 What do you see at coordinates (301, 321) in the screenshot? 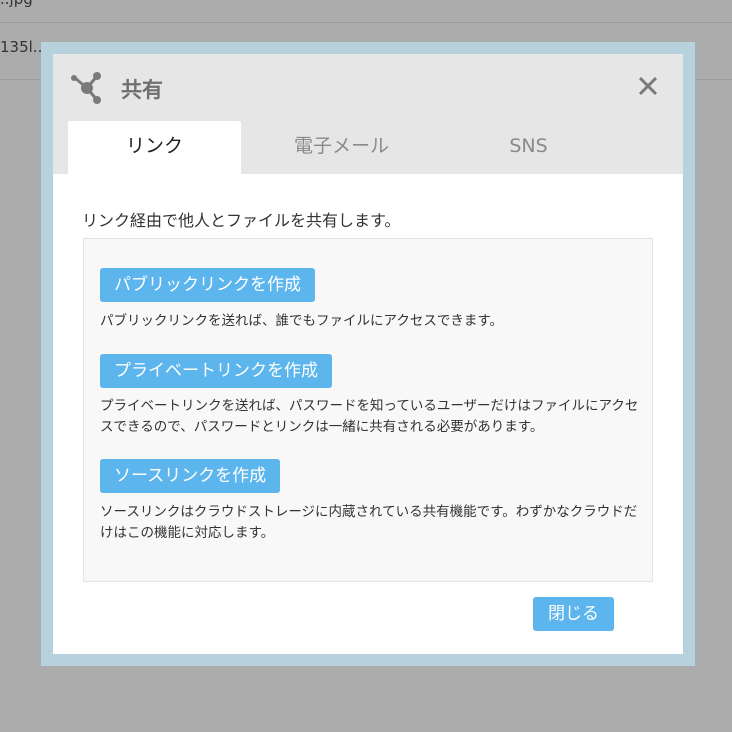
I see `public-link-description: パブリックリンクを送れば、誰でもファイルにアクセスできます。` at bounding box center [301, 321].